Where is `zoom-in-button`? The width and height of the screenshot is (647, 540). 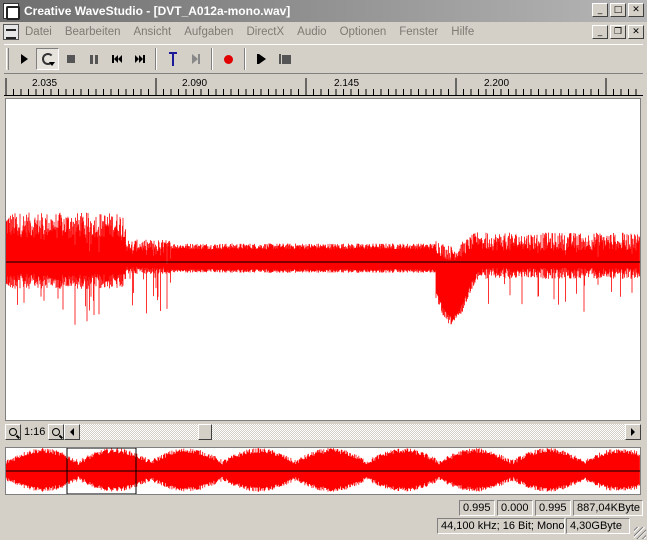 zoom-in-button is located at coordinates (56, 431).